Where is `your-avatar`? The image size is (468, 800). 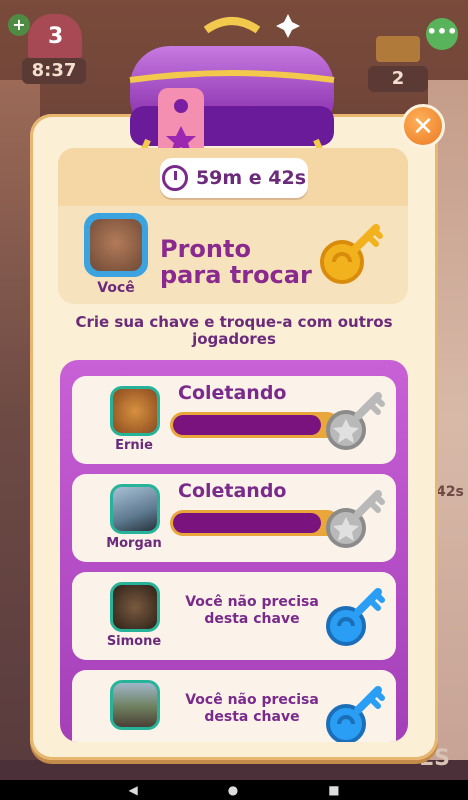 your-avatar is located at coordinates (116, 245).